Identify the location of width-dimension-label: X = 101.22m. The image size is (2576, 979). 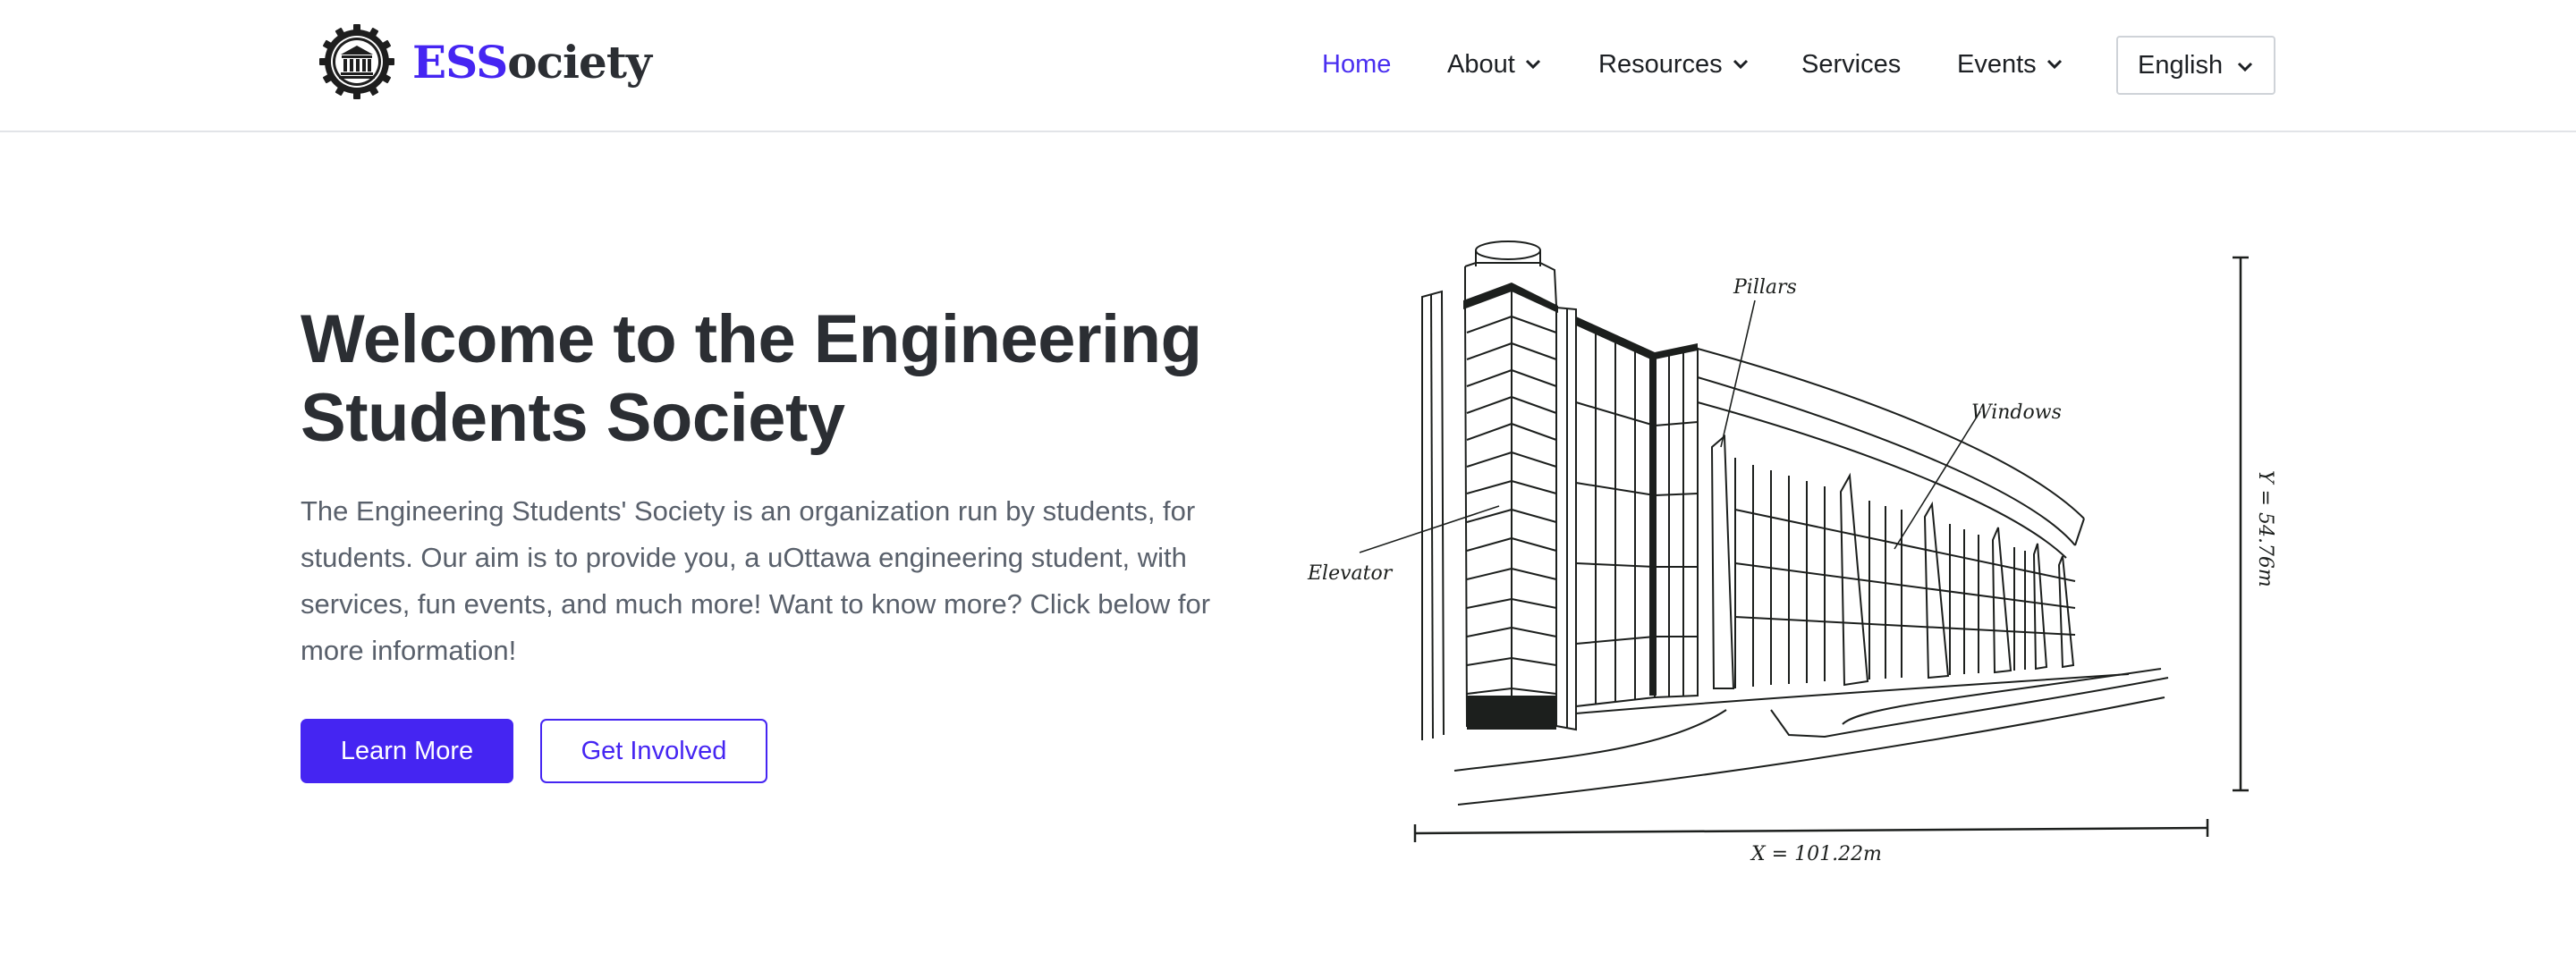
(1816, 854).